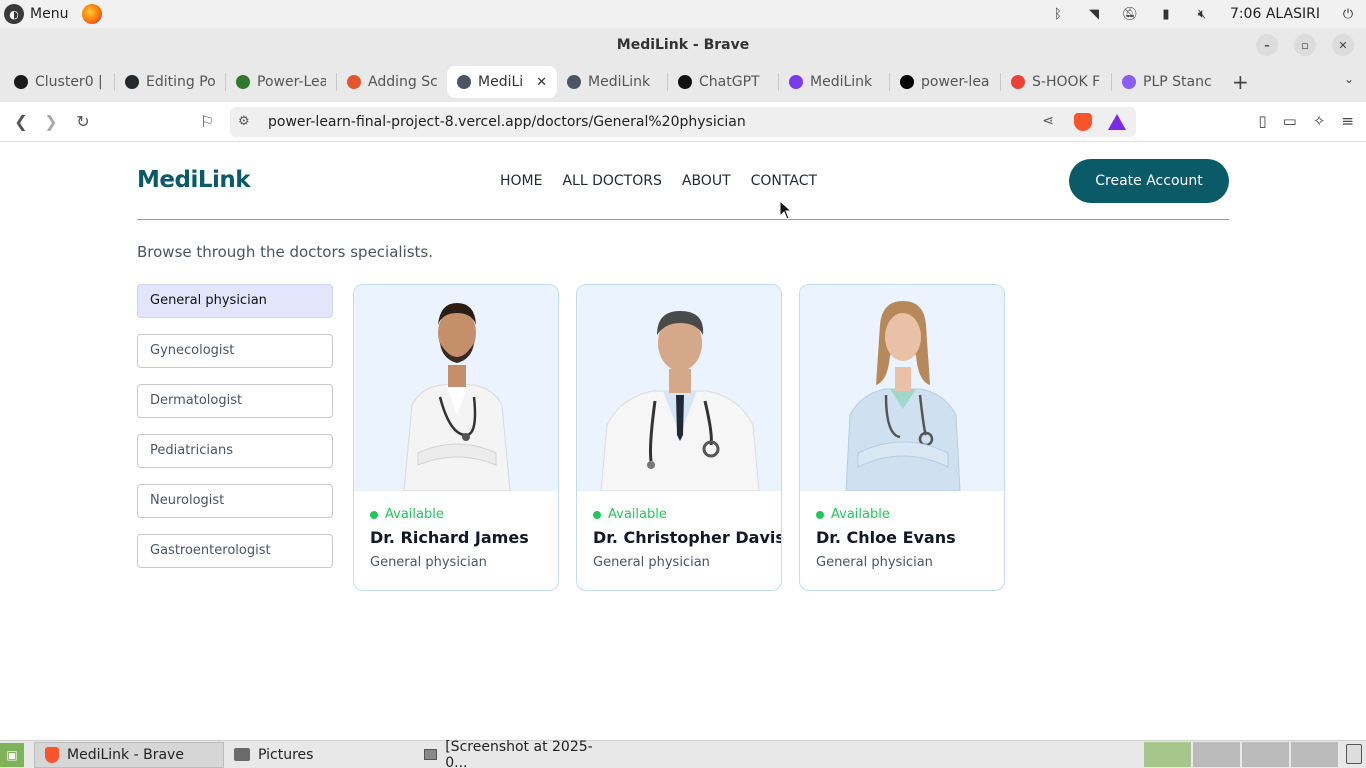  I want to click on wallet-icon: ▭, so click(1290, 121).